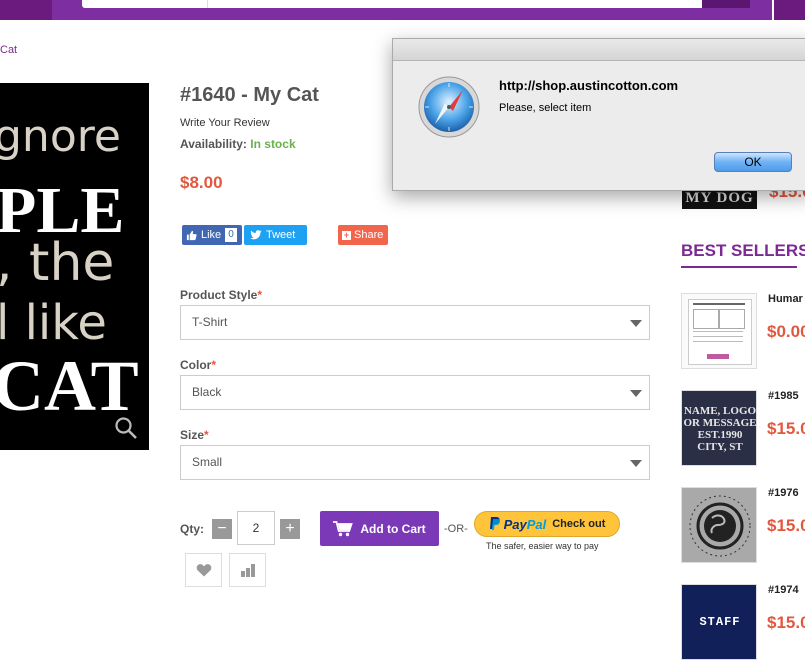 The image size is (805, 660). I want to click on header-cart-button, so click(789, 10).